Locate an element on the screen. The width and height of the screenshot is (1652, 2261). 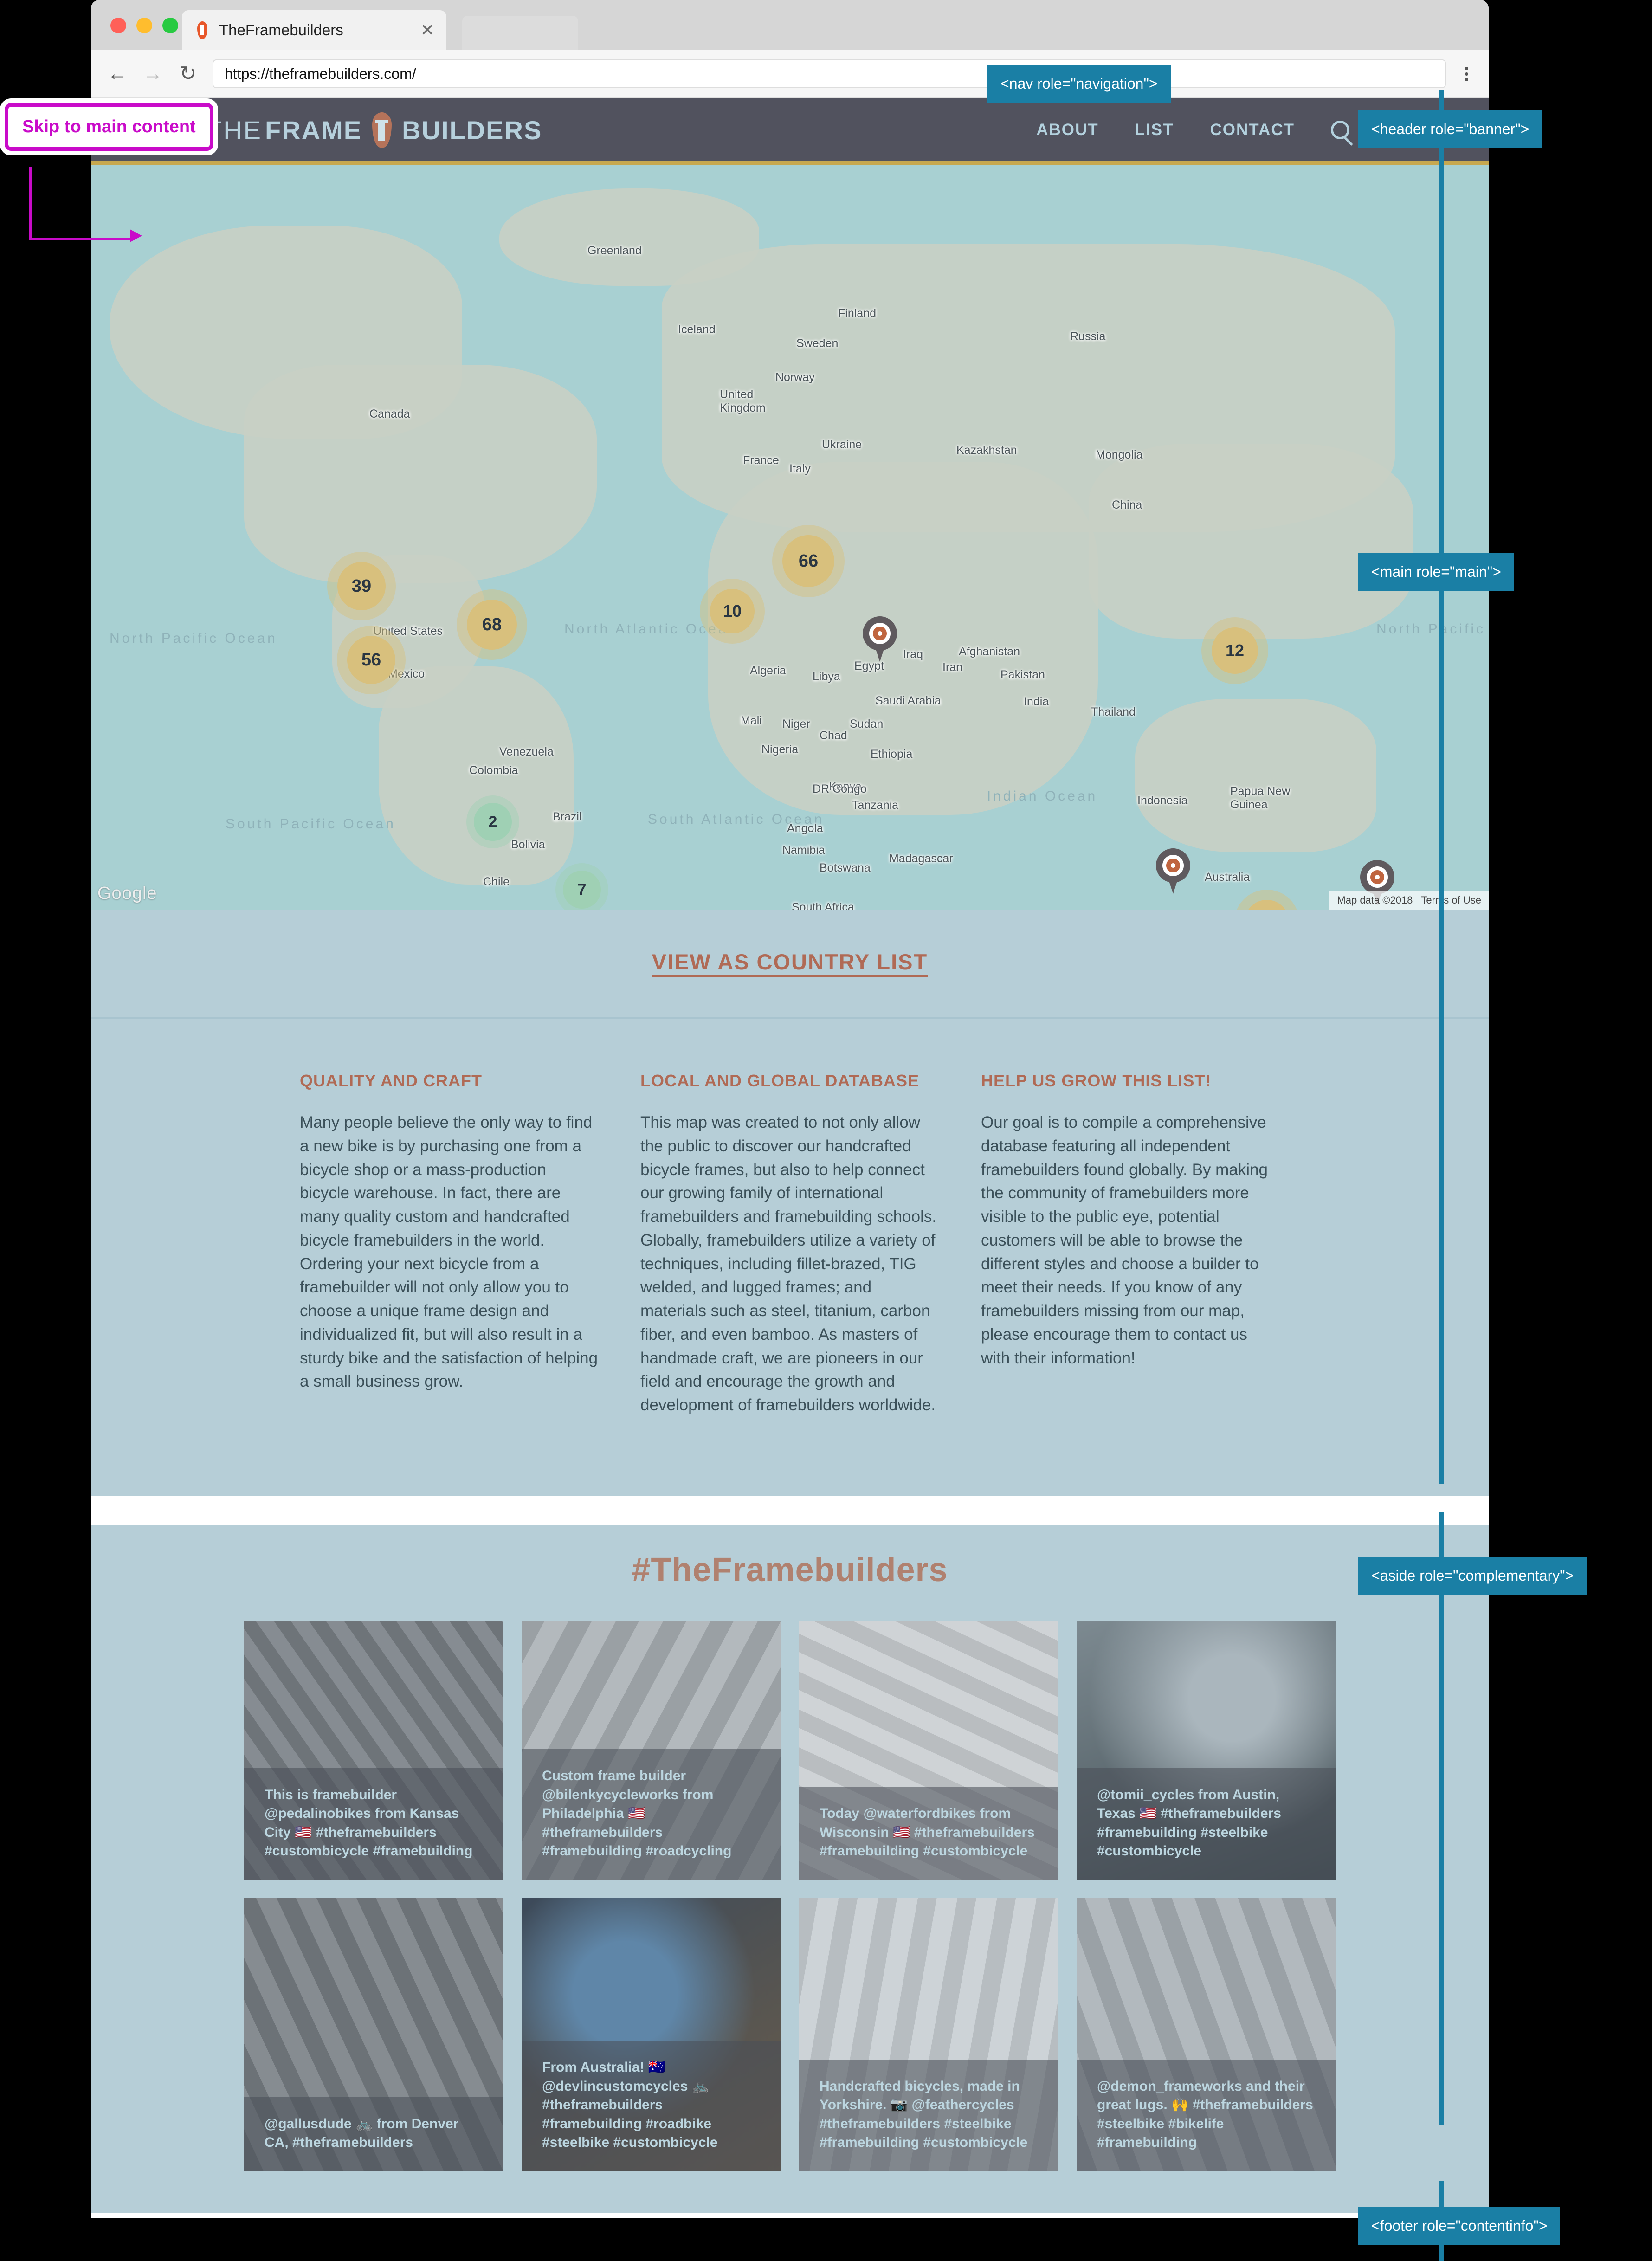
annotation-footer: <footer role="contentinfo"> is located at coordinates (1459, 2226).